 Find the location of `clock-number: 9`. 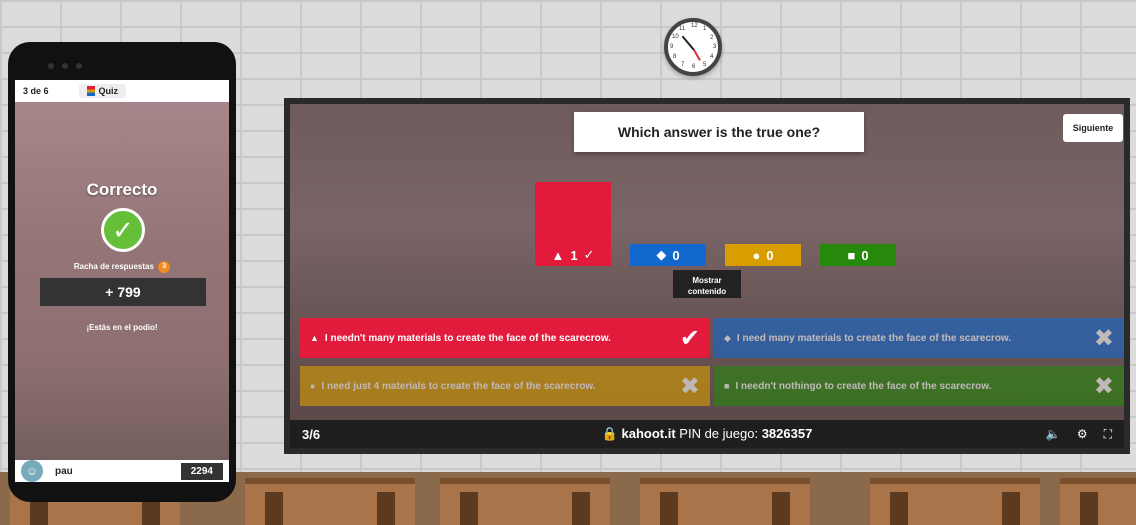

clock-number: 9 is located at coordinates (672, 47).